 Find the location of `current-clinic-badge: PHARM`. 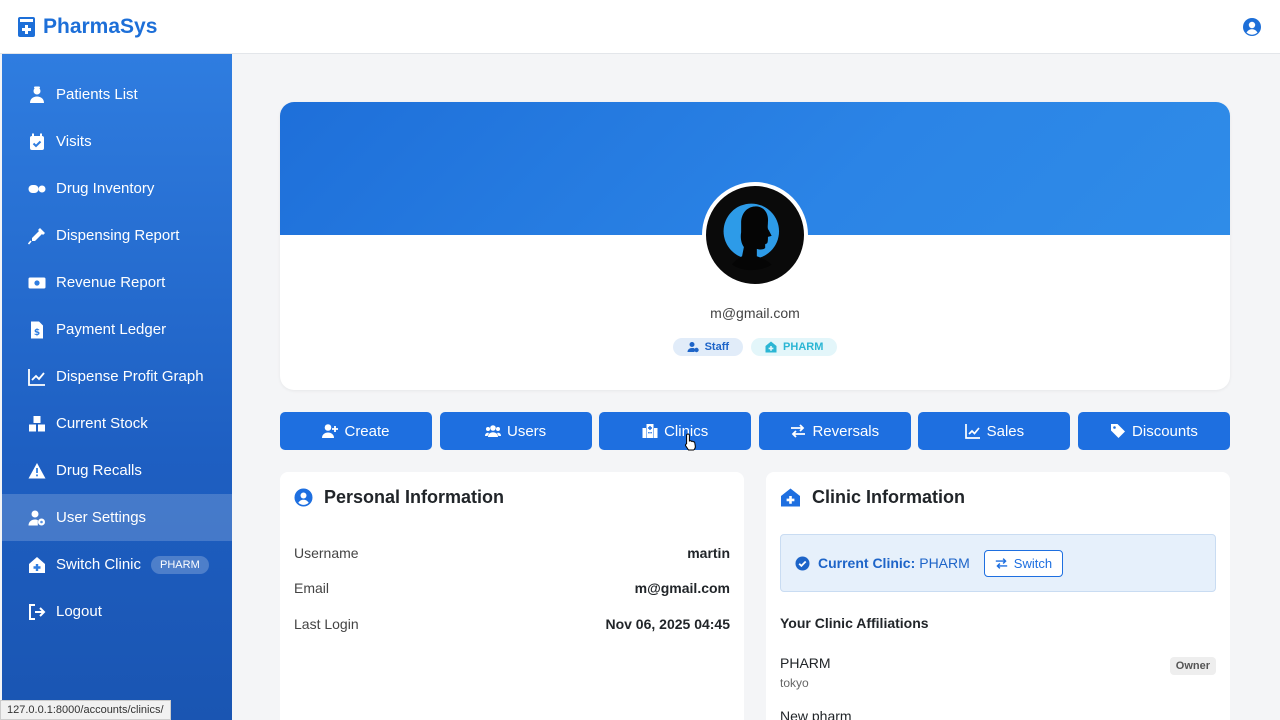

current-clinic-badge: PHARM is located at coordinates (180, 564).